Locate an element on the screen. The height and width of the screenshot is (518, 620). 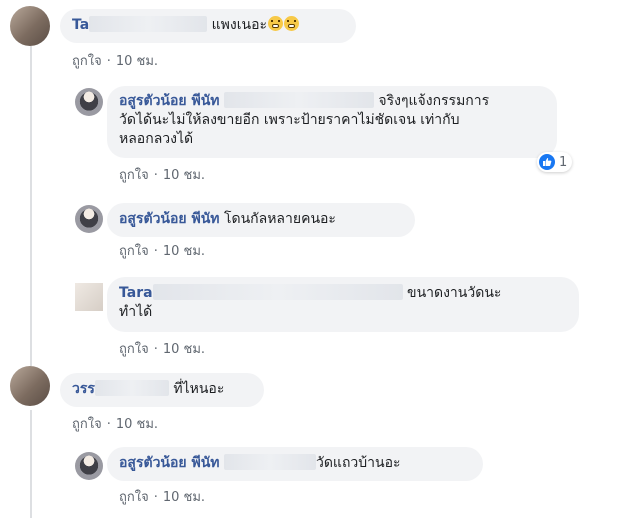
comment-author: Tara is located at coordinates (136, 293).